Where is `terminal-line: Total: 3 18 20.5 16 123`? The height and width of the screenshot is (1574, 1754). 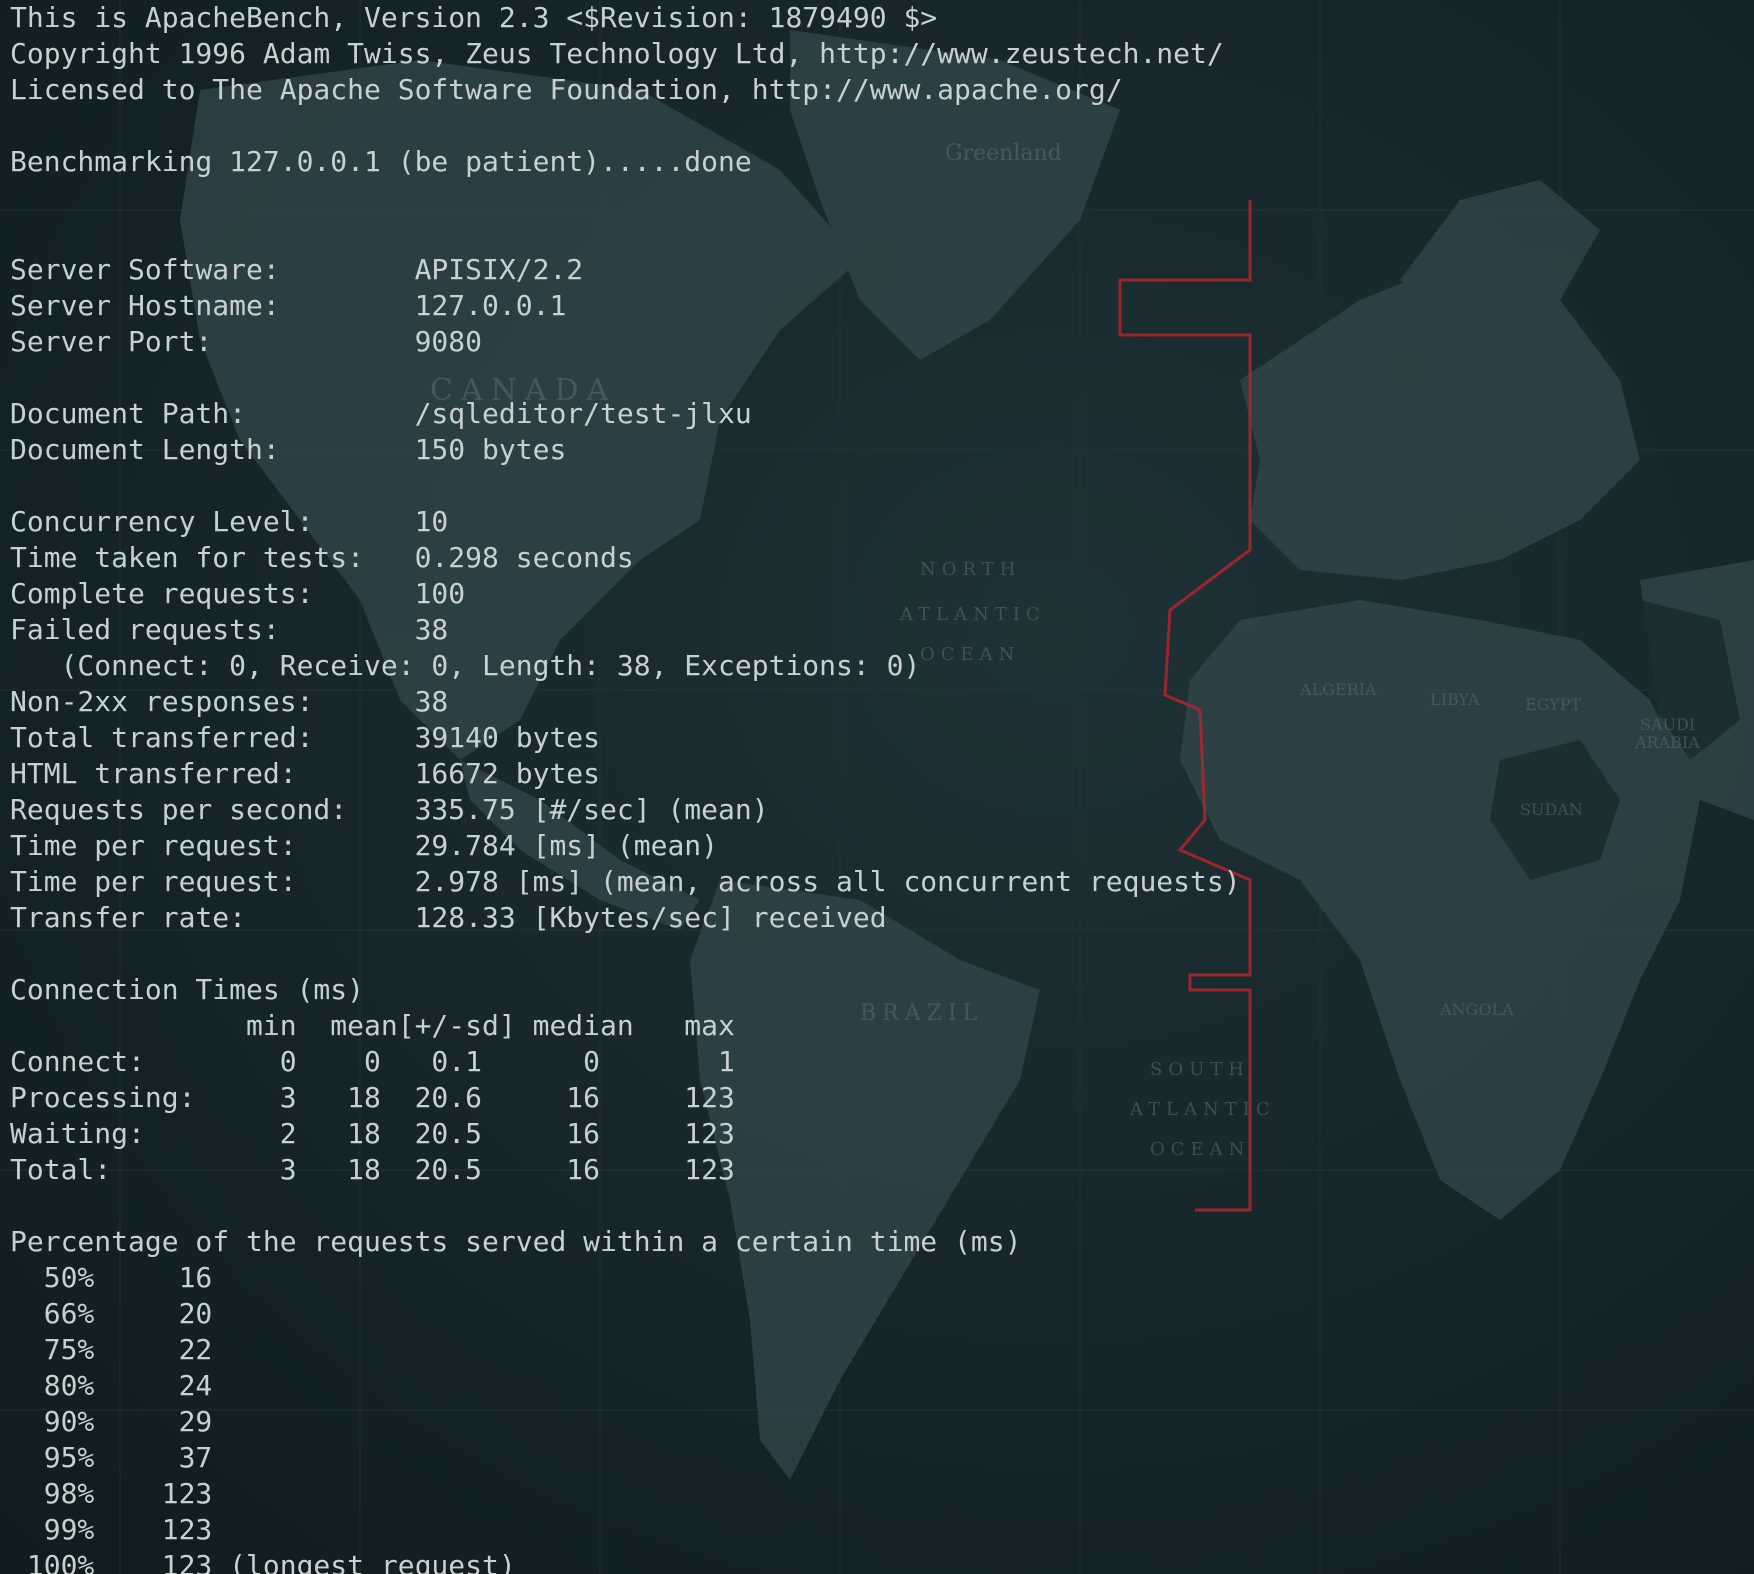
terminal-line: Total: 3 18 20.5 16 123 is located at coordinates (372, 1169).